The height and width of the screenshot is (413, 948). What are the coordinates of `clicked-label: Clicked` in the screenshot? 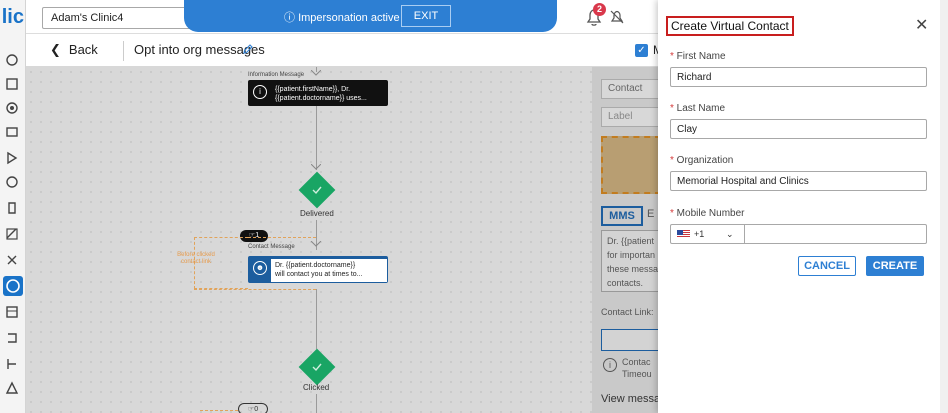 It's located at (316, 387).